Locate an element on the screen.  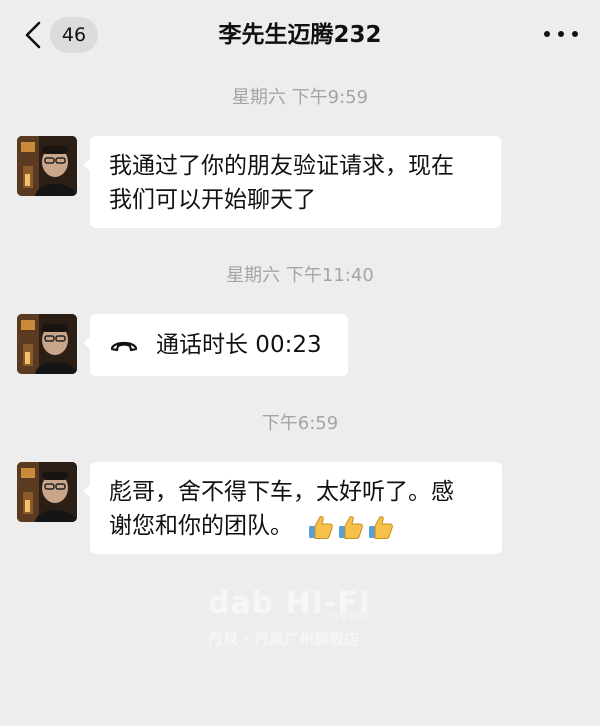
chat-title: 李先生迈腾232 is located at coordinates (300, 35).